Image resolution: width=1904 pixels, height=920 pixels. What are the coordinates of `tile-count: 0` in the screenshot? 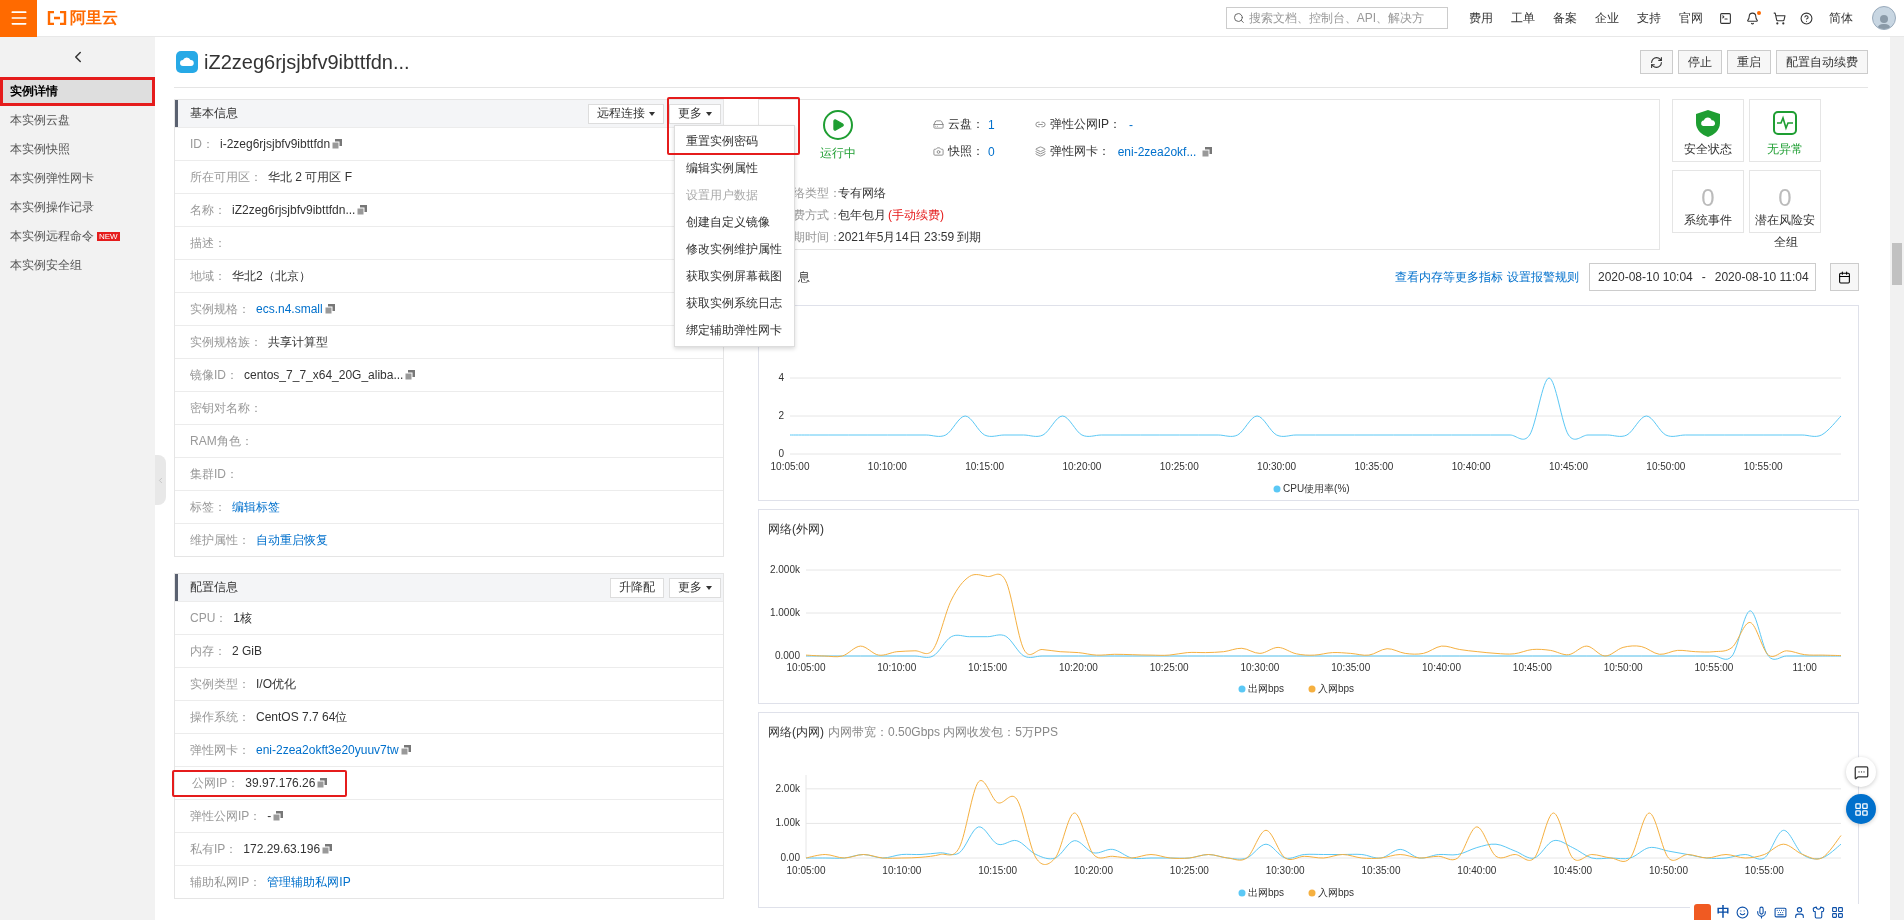 It's located at (1785, 198).